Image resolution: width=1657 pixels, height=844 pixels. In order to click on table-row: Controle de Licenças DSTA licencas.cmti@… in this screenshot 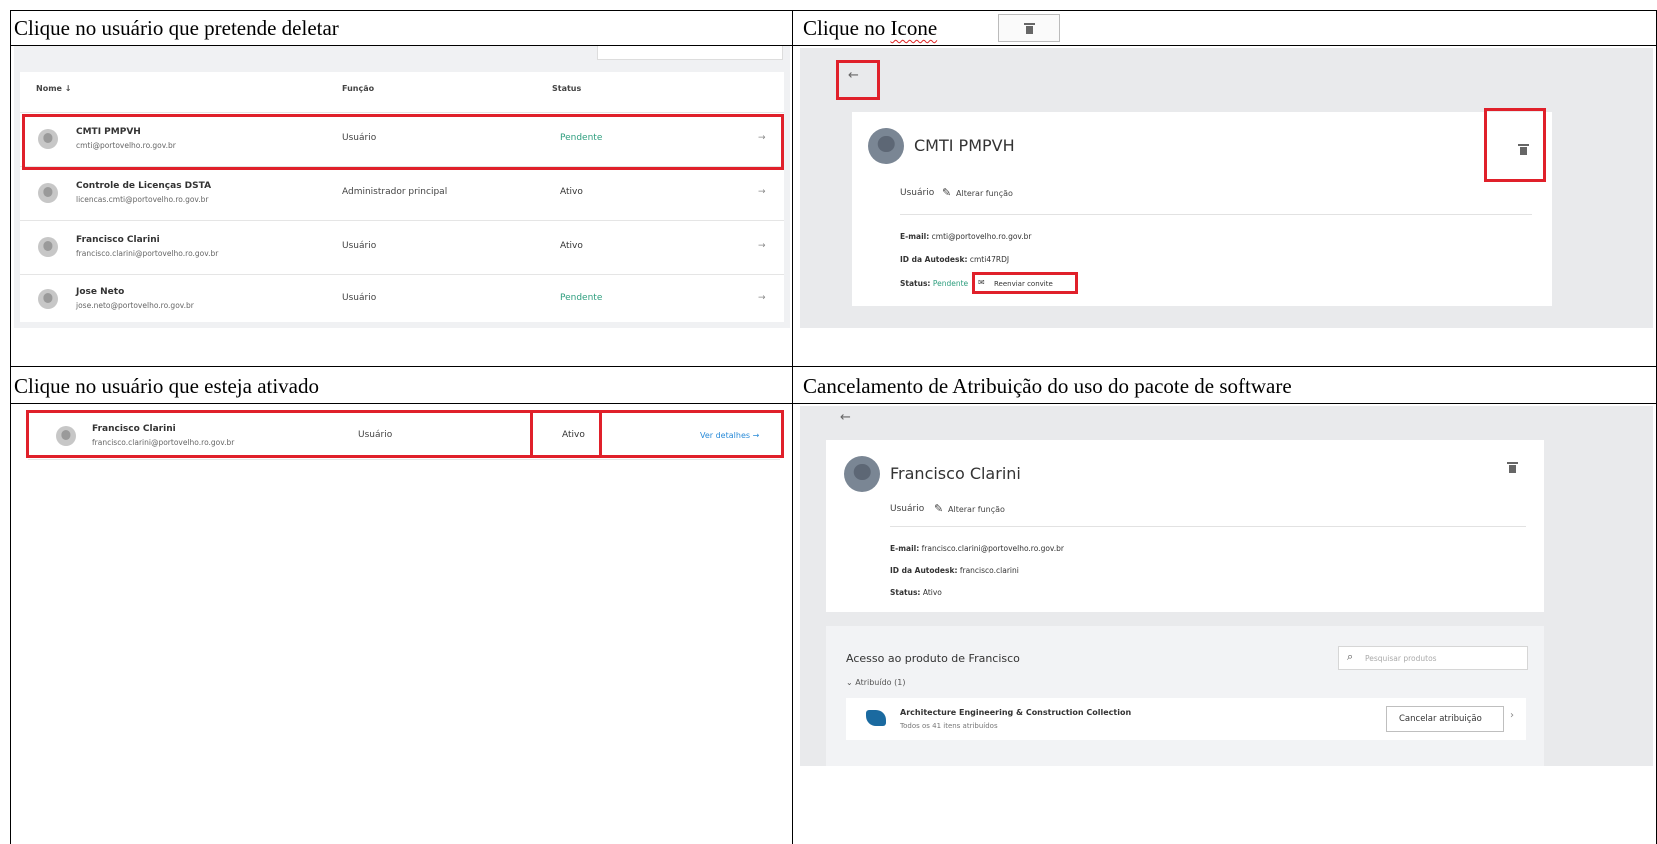, I will do `click(402, 193)`.